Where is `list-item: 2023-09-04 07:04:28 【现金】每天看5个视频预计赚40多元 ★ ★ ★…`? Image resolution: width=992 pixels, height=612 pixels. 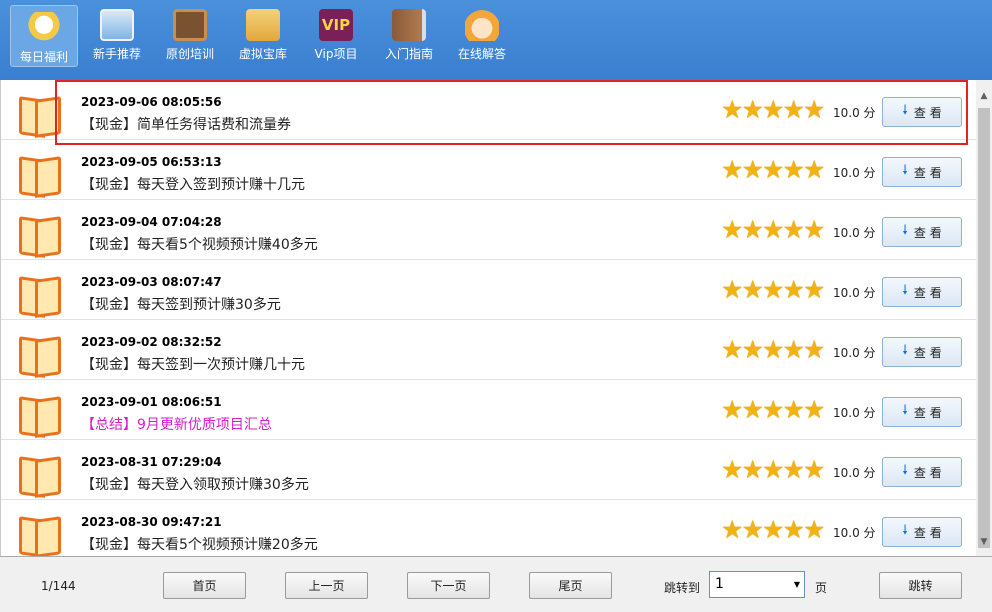 list-item: 2023-09-04 07:04:28 【现金】每天看5个视频预计赚40多元 ★ ★ ★… is located at coordinates (488, 230).